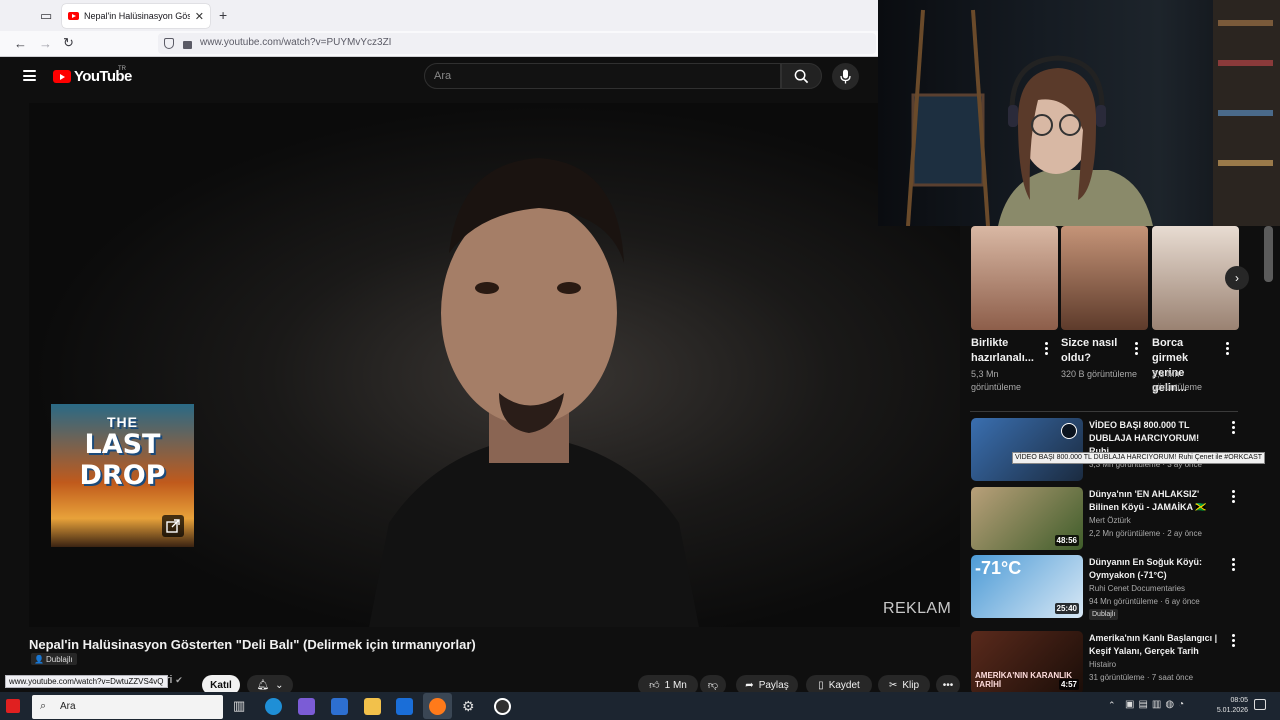 The image size is (1280, 720). Describe the element at coordinates (1156, 704) in the screenshot. I see `tray-icons: ▣▤▥◍◔` at that location.